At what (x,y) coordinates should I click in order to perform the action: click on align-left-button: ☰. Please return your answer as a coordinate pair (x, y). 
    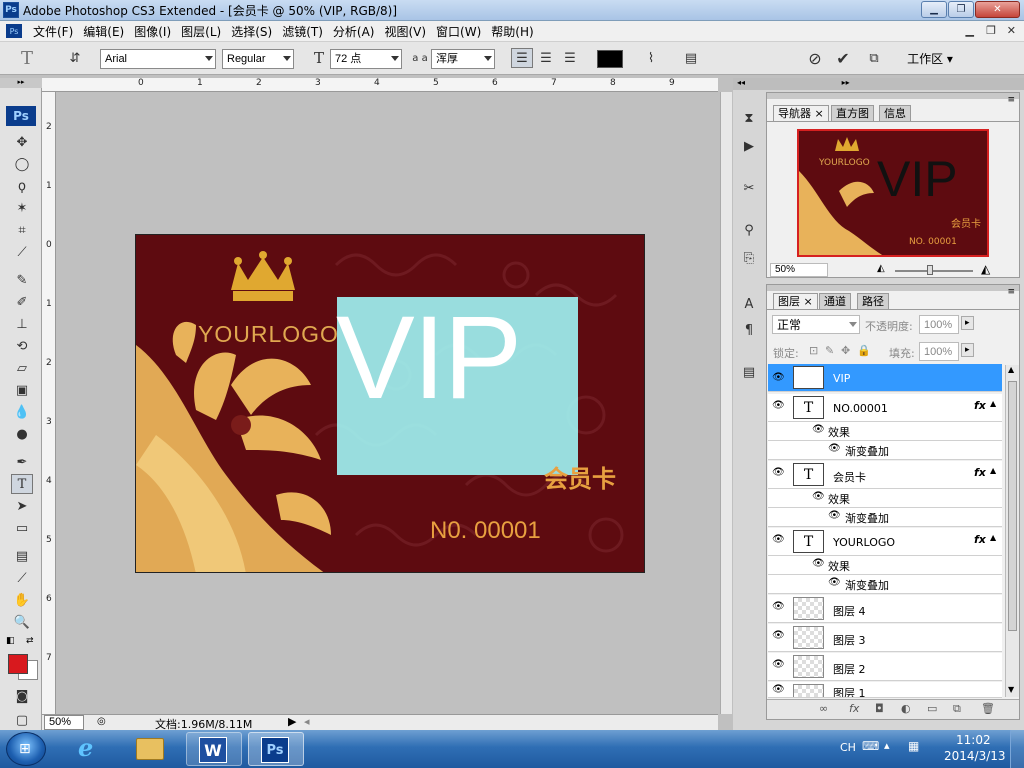
    Looking at the image, I should click on (522, 58).